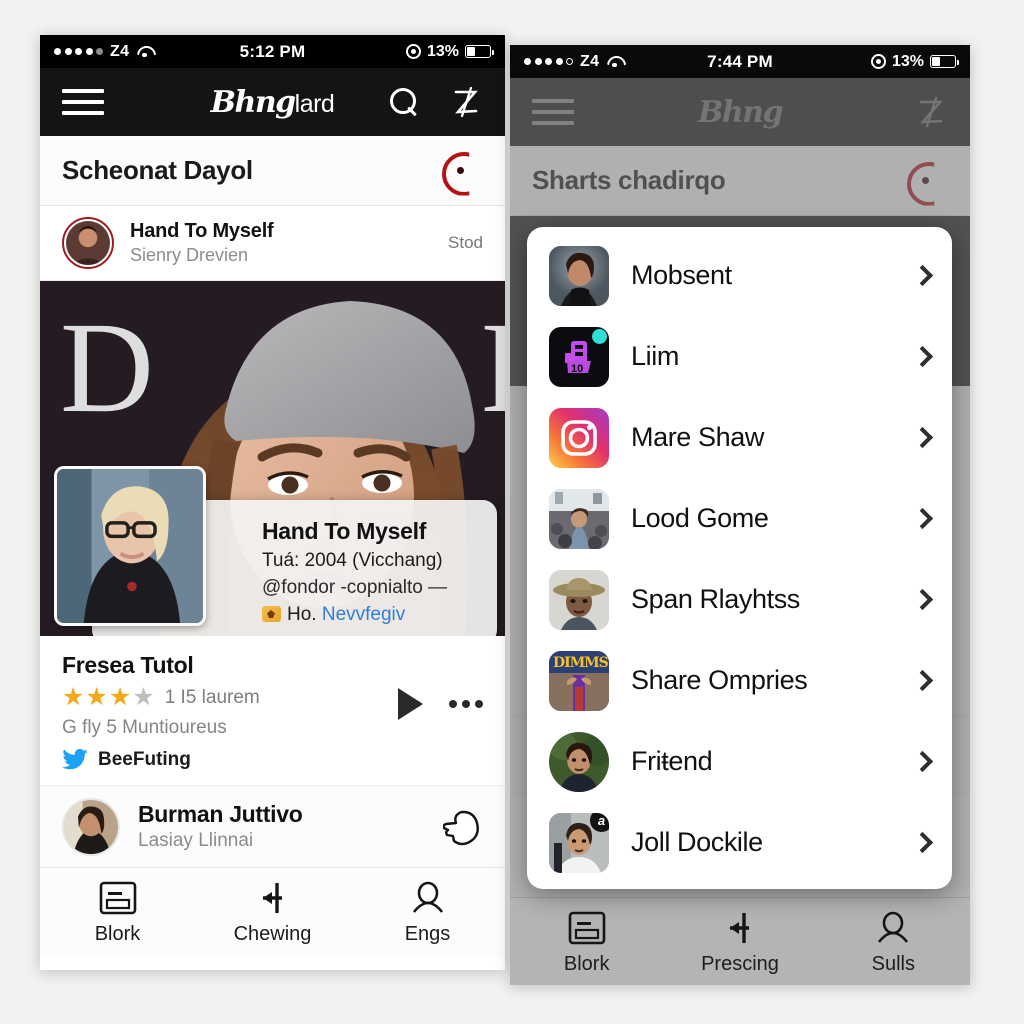 This screenshot has height=1024, width=1024. Describe the element at coordinates (740, 963) in the screenshot. I see `tab-label: Prescing` at that location.